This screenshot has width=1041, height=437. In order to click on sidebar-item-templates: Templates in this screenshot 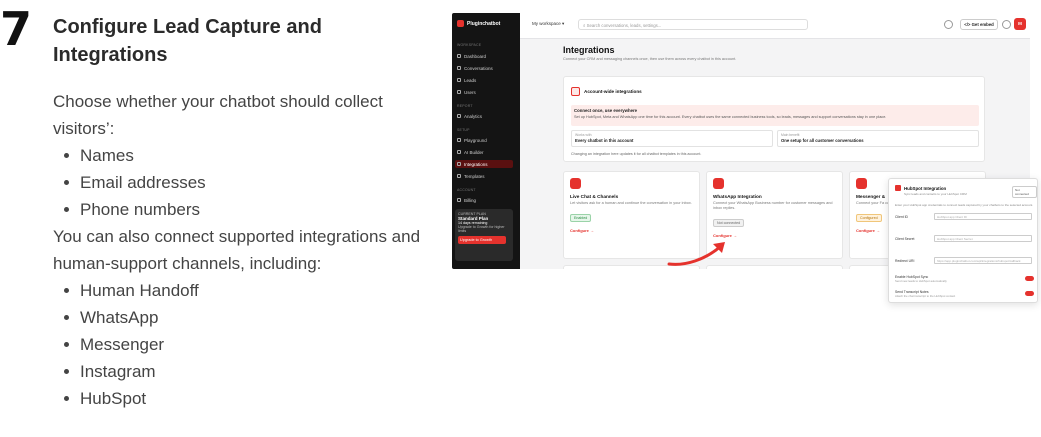, I will do `click(484, 176)`.